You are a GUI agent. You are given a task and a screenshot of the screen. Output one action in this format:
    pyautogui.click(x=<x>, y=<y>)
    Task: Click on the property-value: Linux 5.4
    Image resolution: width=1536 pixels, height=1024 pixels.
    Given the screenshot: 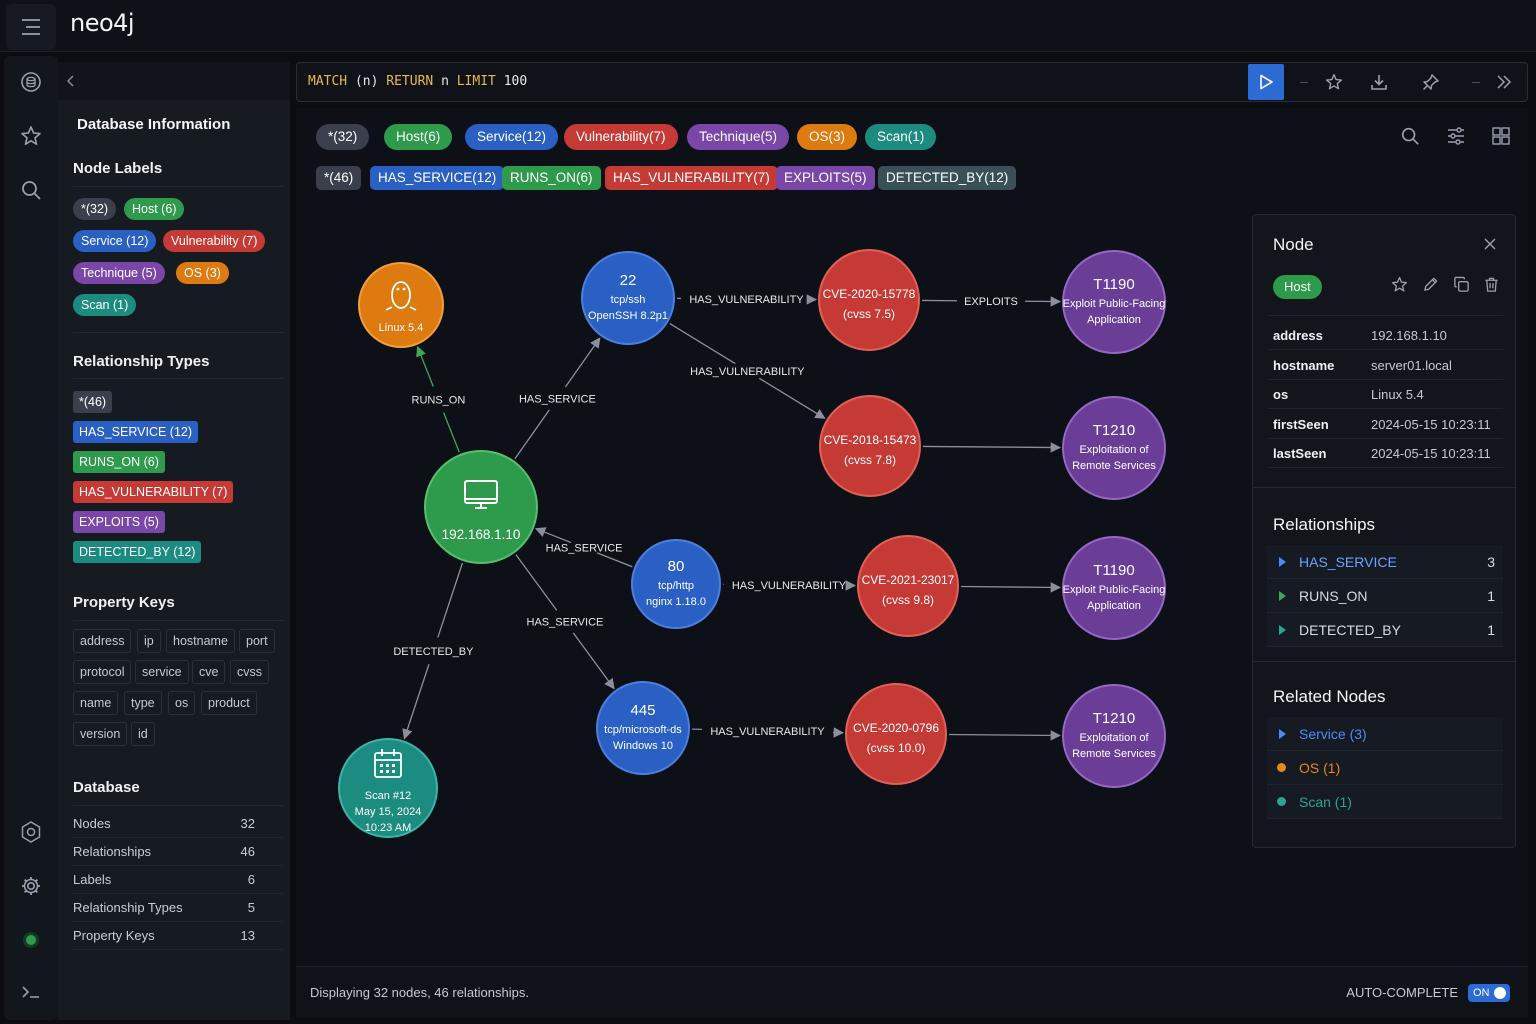 What is the action you would take?
    pyautogui.click(x=1397, y=394)
    